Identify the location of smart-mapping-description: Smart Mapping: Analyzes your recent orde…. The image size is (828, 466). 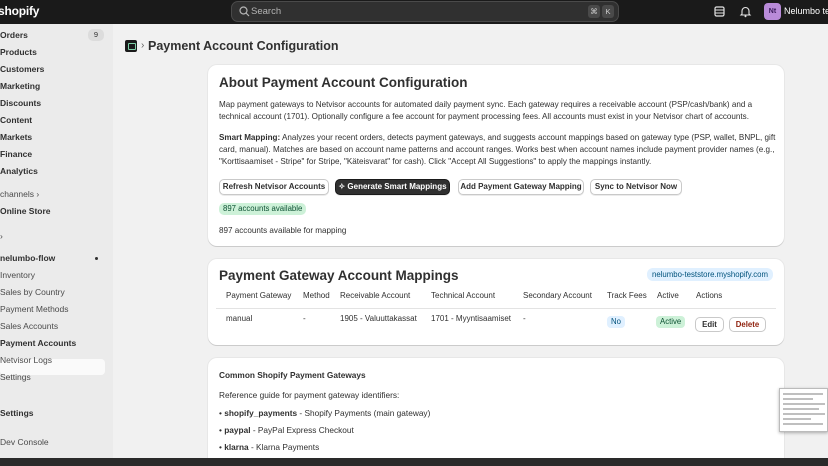
(499, 150).